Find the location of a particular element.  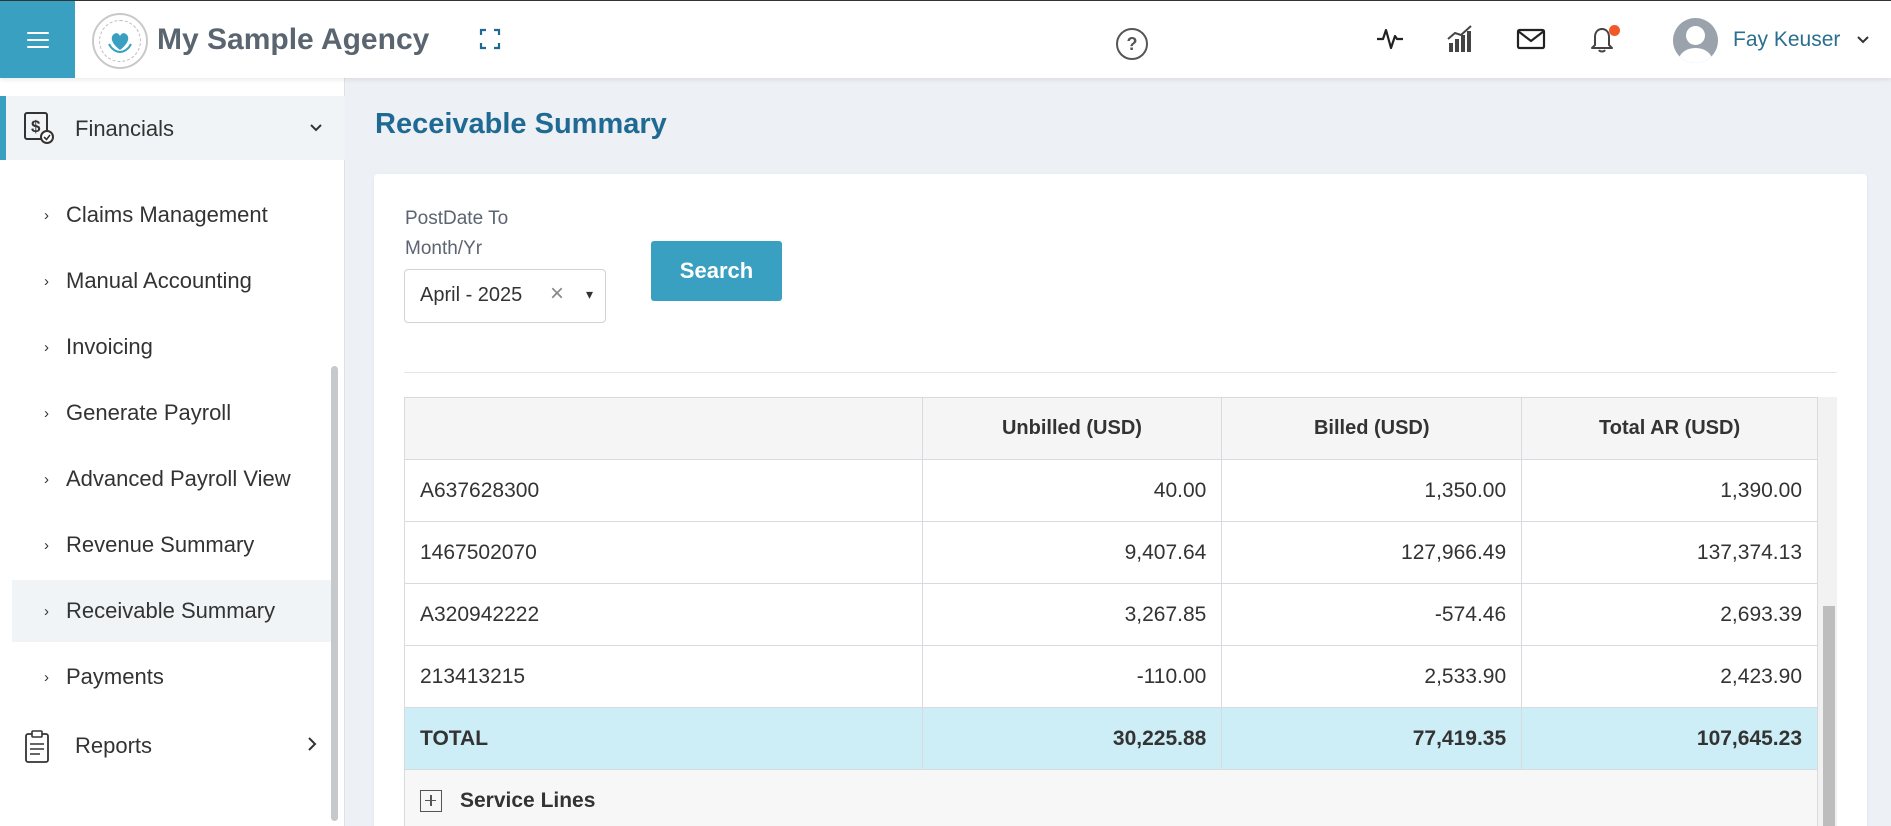

billed-cell: 1,350.00 is located at coordinates (1372, 490).